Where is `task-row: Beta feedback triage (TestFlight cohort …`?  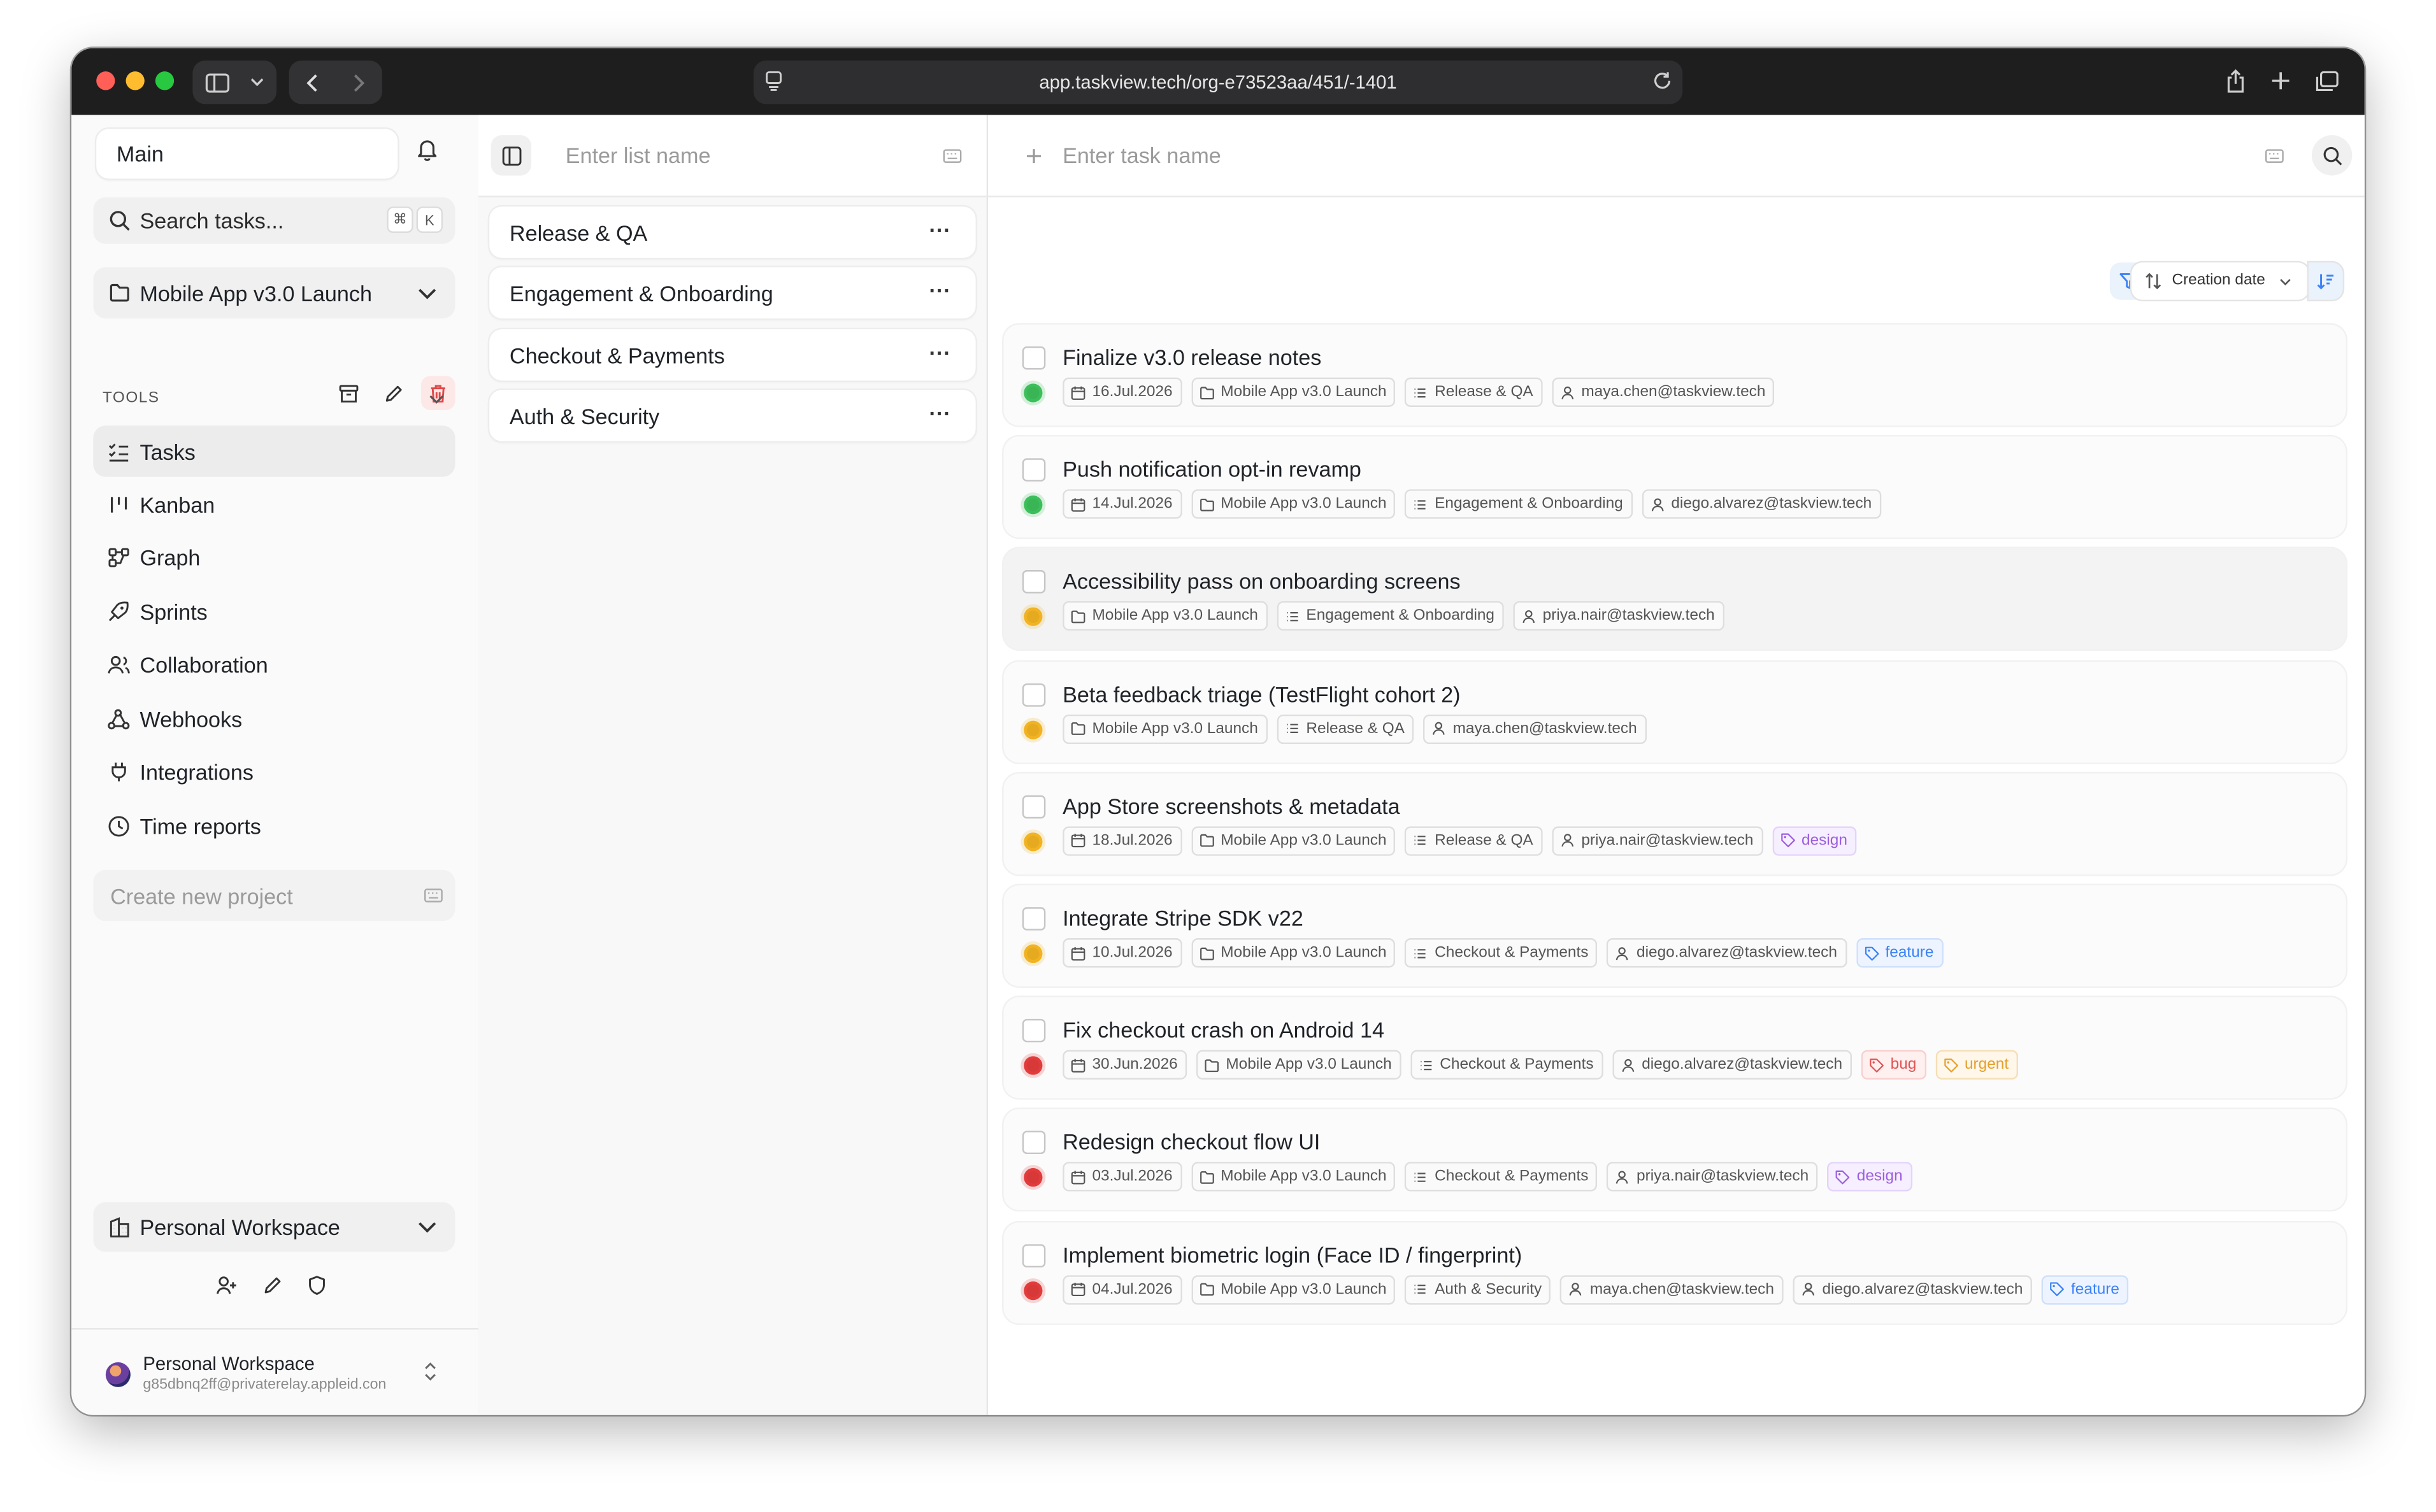
task-row: Beta feedback triage (TestFlight cohort … is located at coordinates (1674, 711).